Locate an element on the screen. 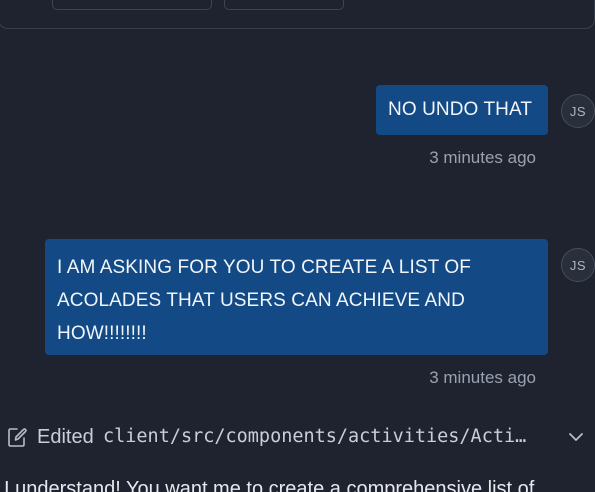 The image size is (595, 492). edit-file-icon is located at coordinates (17, 437).